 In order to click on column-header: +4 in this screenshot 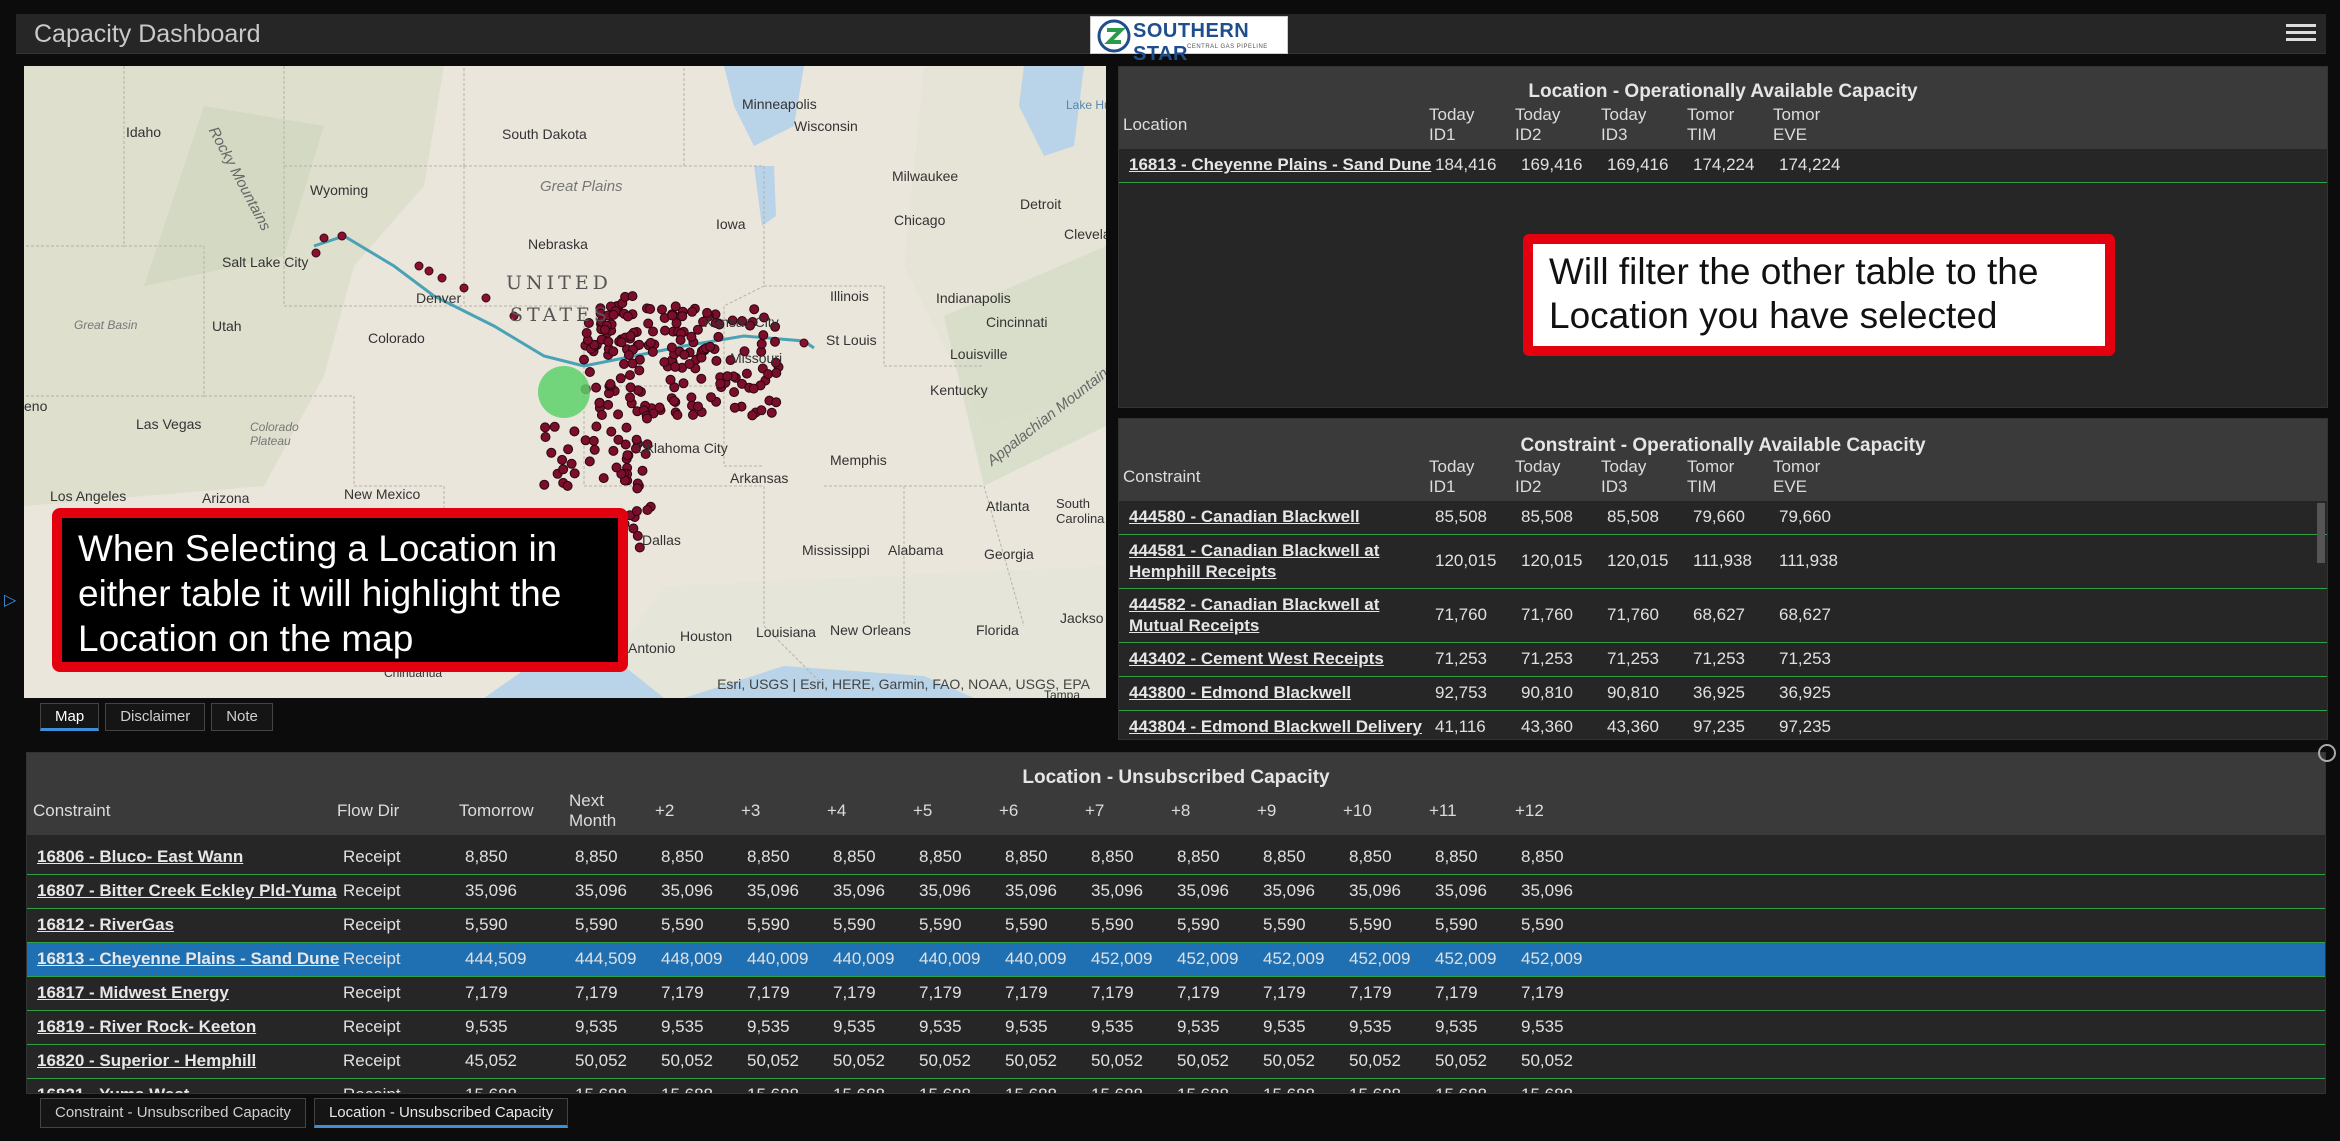, I will do `click(836, 811)`.